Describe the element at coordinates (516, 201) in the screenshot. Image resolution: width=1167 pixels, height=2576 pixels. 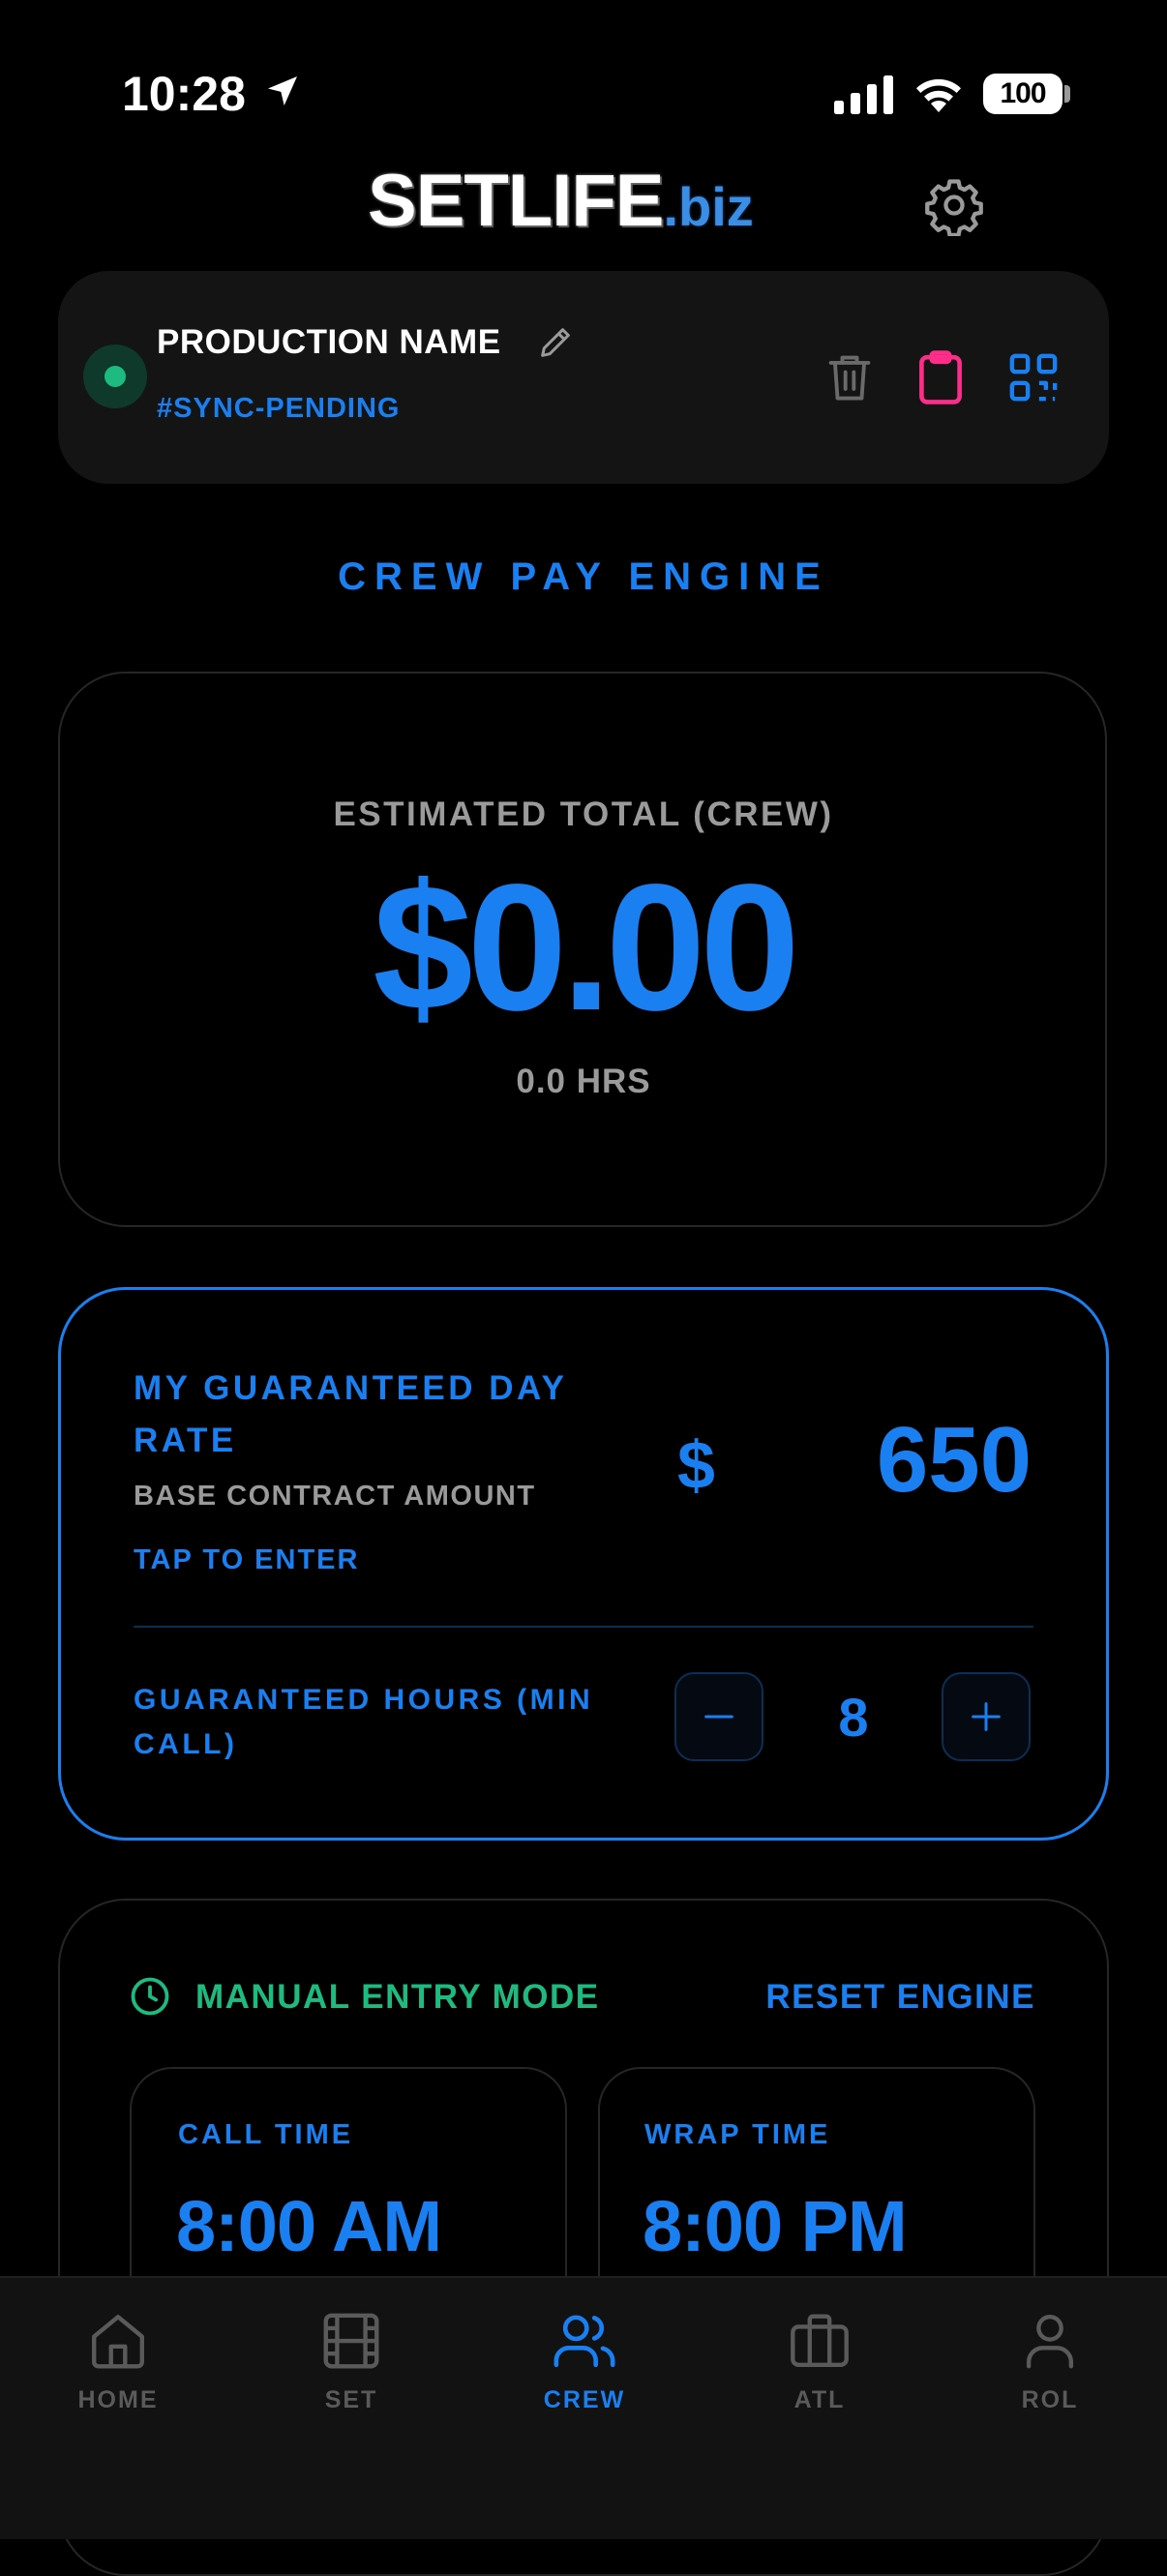
I see `logo-main-text: SETLIFE` at that location.